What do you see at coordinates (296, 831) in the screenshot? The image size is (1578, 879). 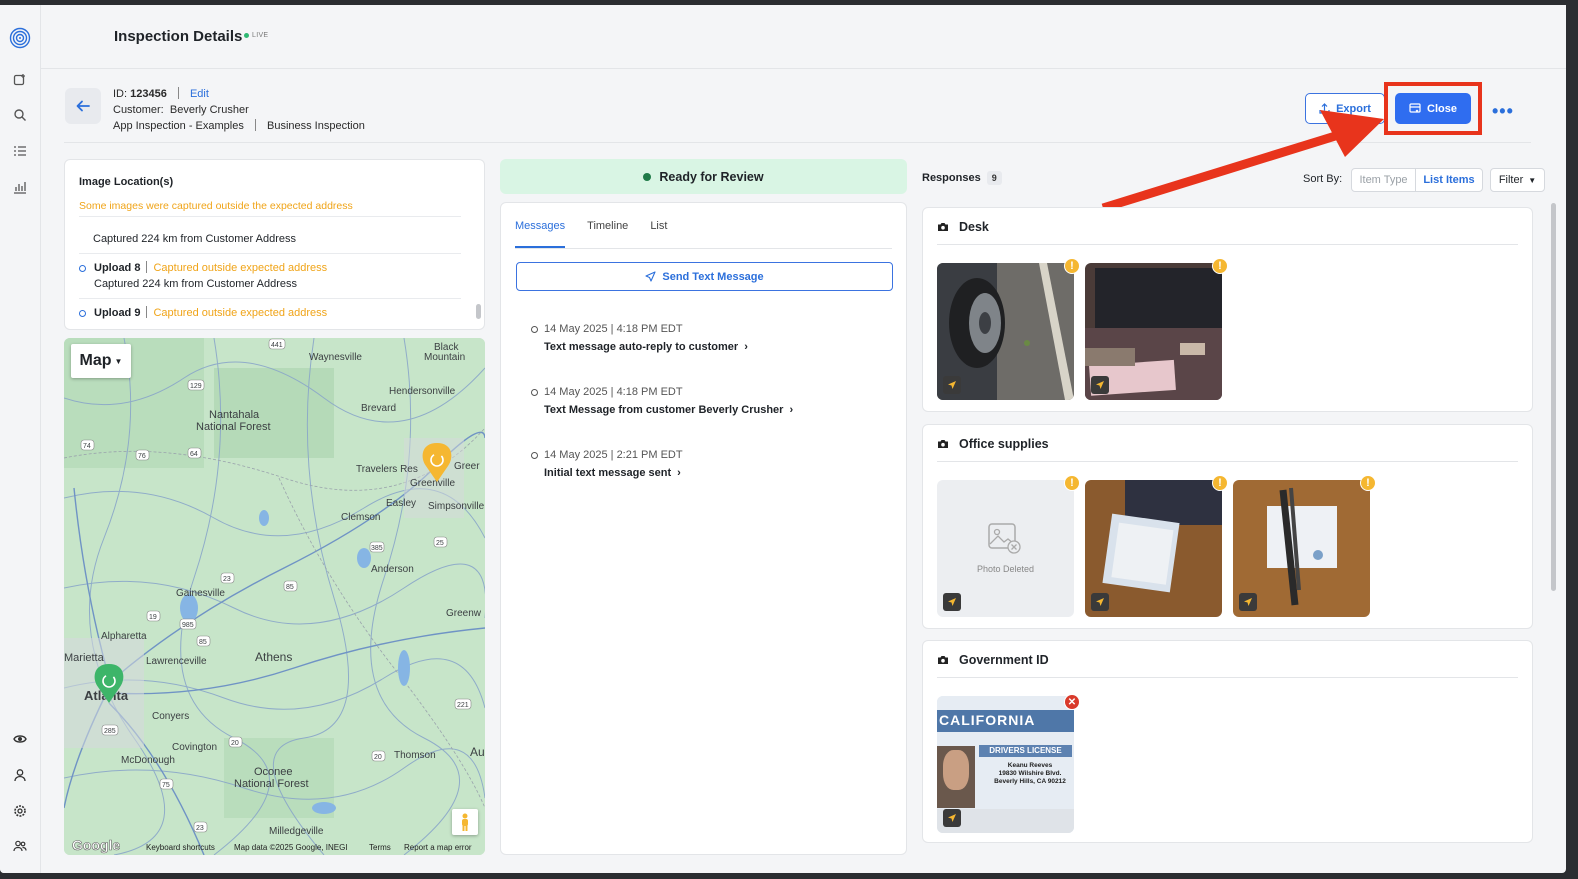 I see `svg-text: Milledgeville` at bounding box center [296, 831].